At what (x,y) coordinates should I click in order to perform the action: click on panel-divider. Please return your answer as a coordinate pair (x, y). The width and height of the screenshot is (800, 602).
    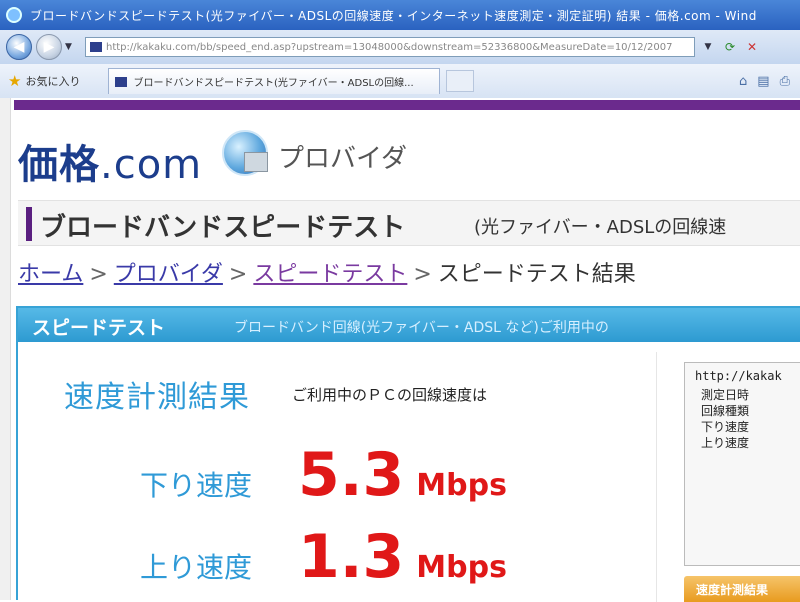
    Looking at the image, I should click on (656, 477).